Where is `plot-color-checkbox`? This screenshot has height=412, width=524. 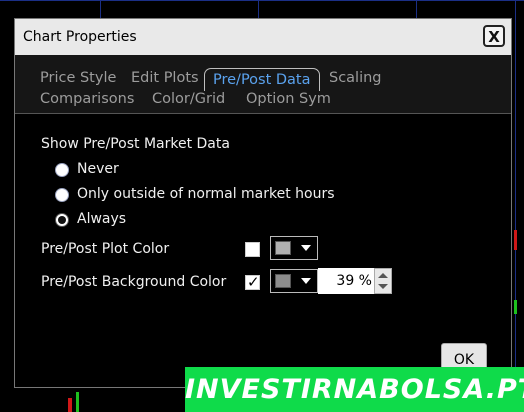
plot-color-checkbox is located at coordinates (252, 249).